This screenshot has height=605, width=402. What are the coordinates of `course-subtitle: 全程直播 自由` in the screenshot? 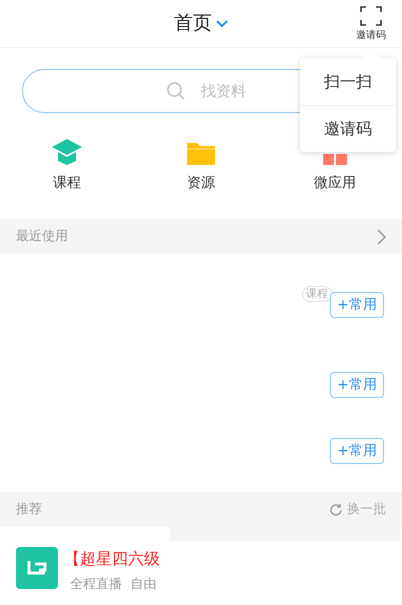 It's located at (114, 585).